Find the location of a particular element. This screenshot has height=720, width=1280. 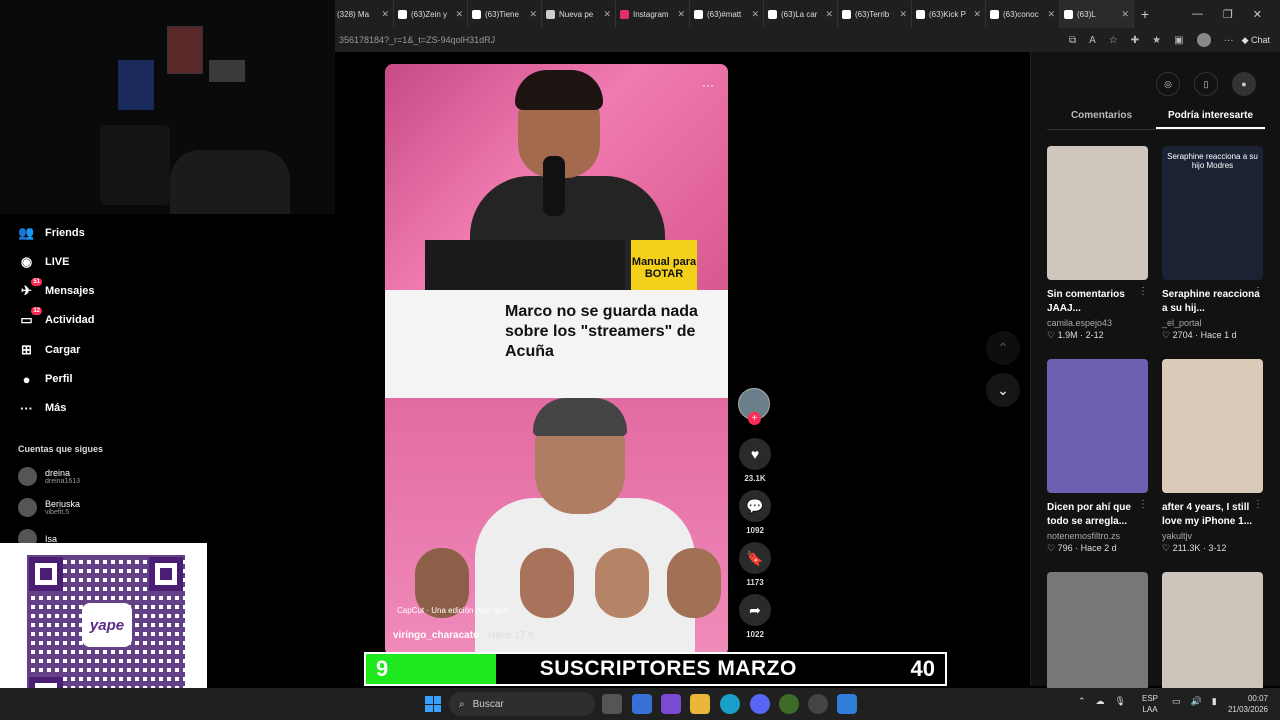

card-author: camila.espejo43 is located at coordinates (1097, 323).